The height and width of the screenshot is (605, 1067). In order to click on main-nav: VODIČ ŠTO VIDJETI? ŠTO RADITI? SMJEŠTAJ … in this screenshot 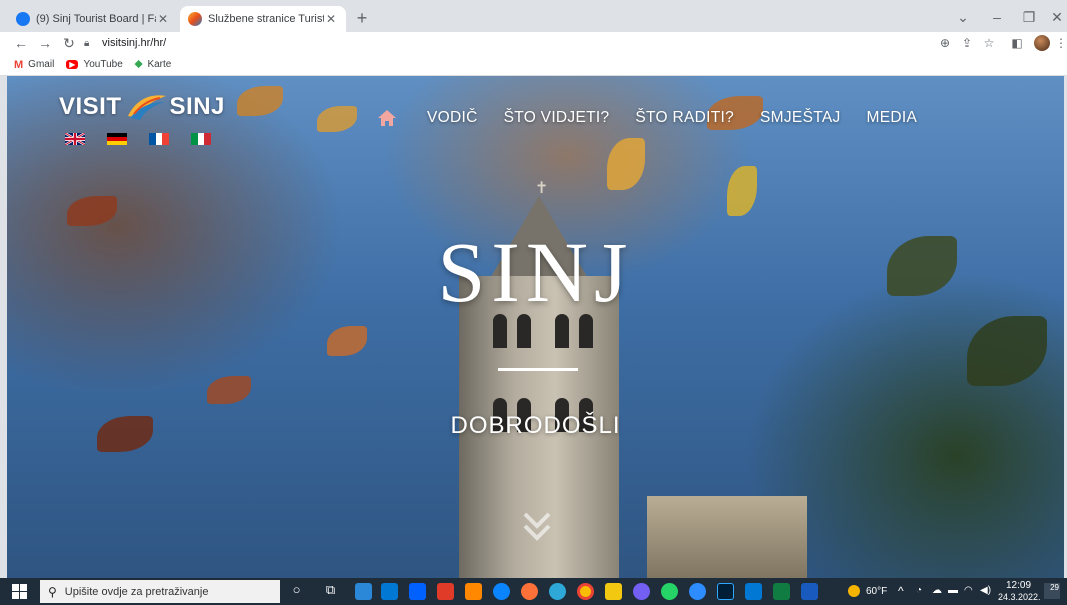, I will do `click(660, 118)`.